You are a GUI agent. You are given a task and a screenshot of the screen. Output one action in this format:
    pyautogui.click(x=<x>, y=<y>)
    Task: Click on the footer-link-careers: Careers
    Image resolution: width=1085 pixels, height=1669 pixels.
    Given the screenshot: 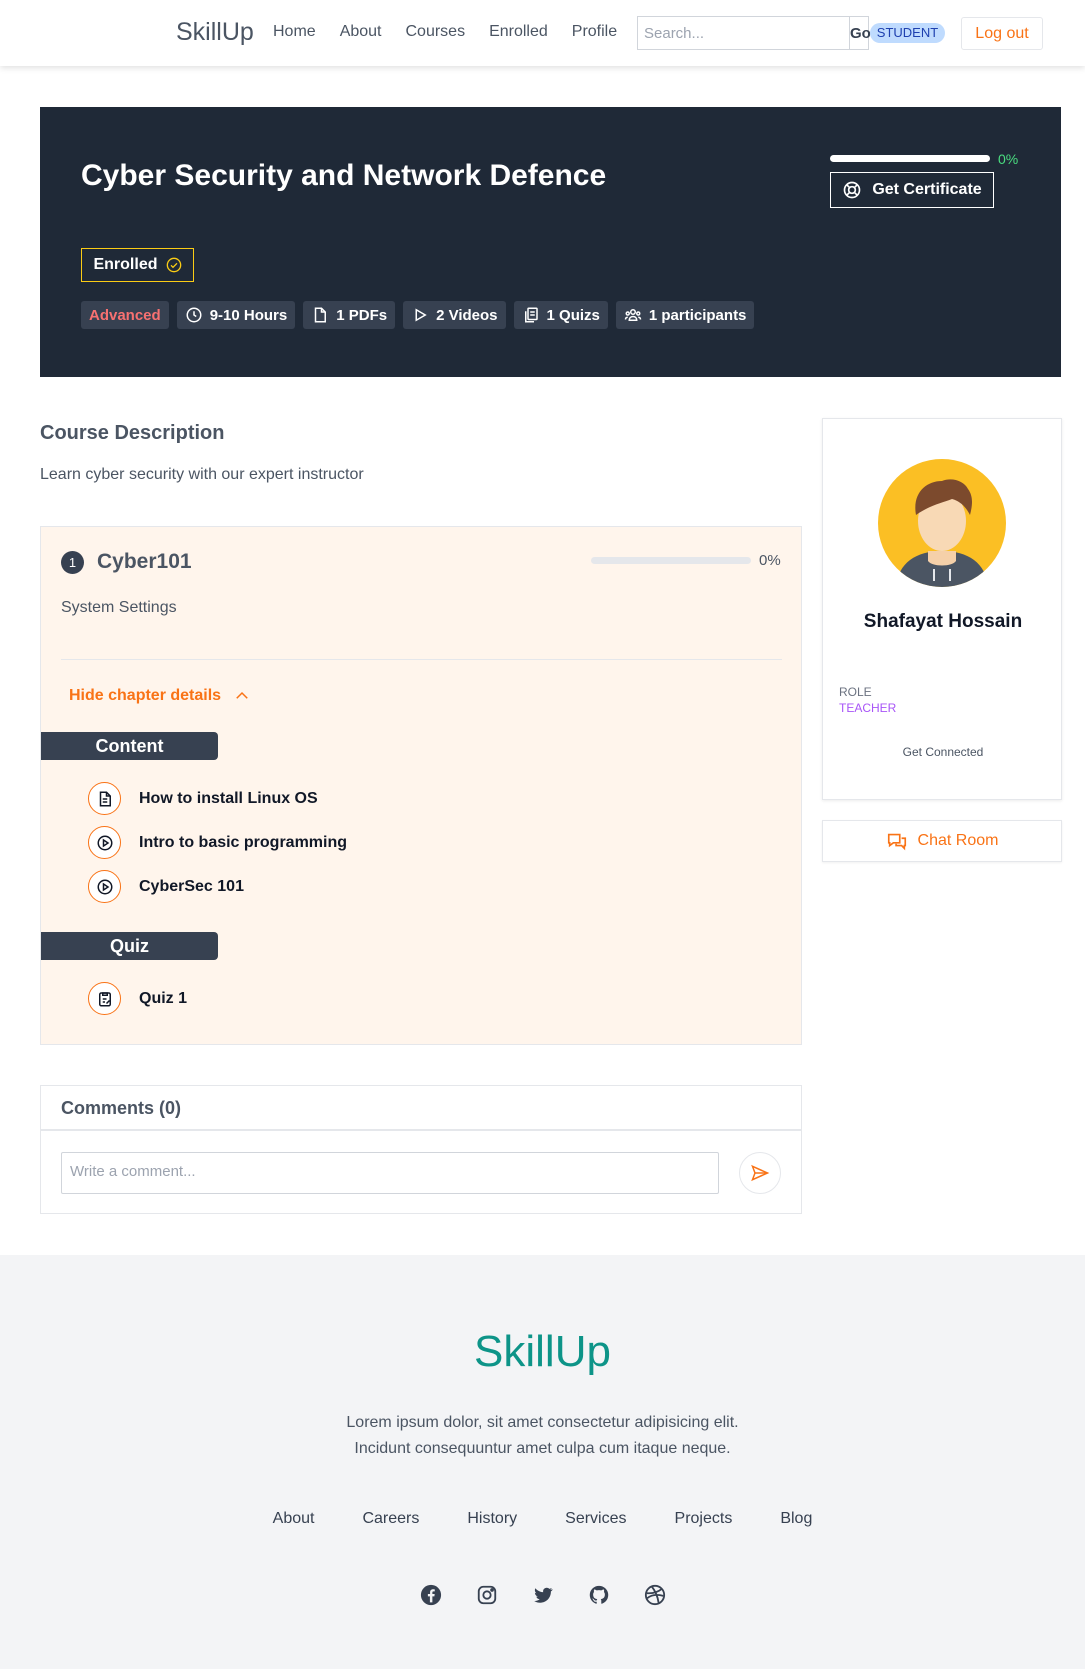 What is the action you would take?
    pyautogui.click(x=390, y=1519)
    